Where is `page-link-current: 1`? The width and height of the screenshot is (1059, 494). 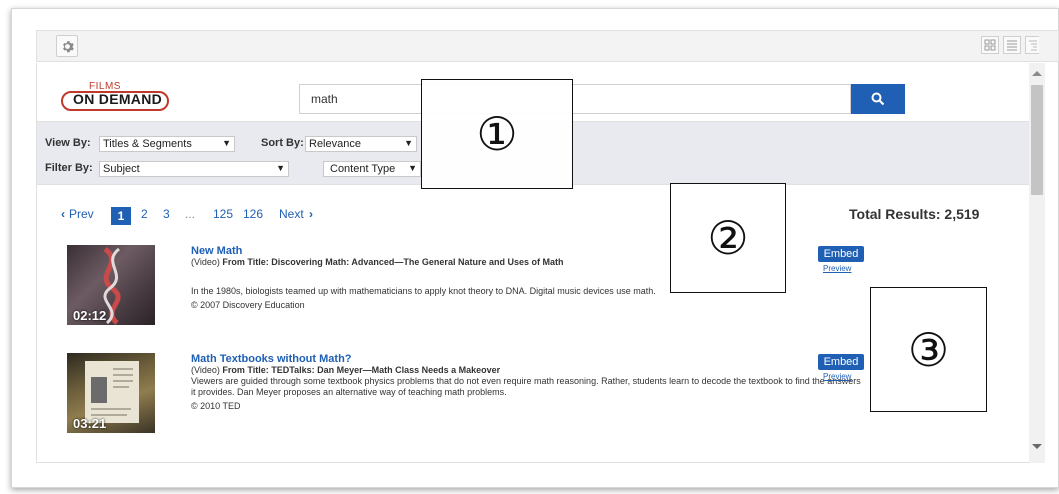
page-link-current: 1 is located at coordinates (121, 216).